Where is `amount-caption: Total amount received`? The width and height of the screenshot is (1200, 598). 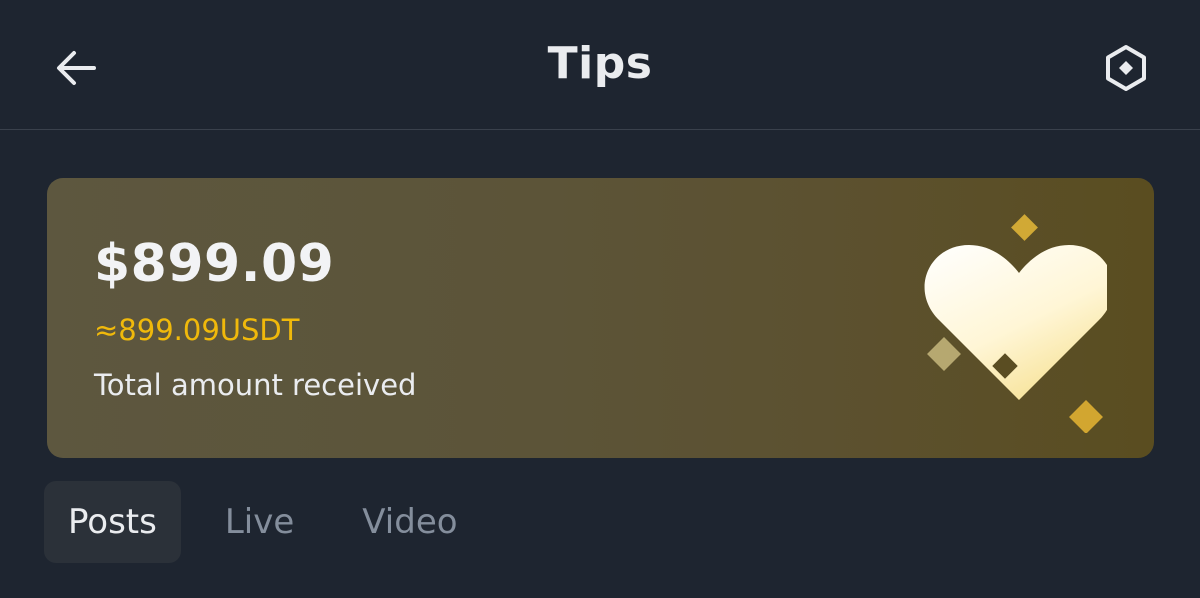 amount-caption: Total amount received is located at coordinates (255, 385).